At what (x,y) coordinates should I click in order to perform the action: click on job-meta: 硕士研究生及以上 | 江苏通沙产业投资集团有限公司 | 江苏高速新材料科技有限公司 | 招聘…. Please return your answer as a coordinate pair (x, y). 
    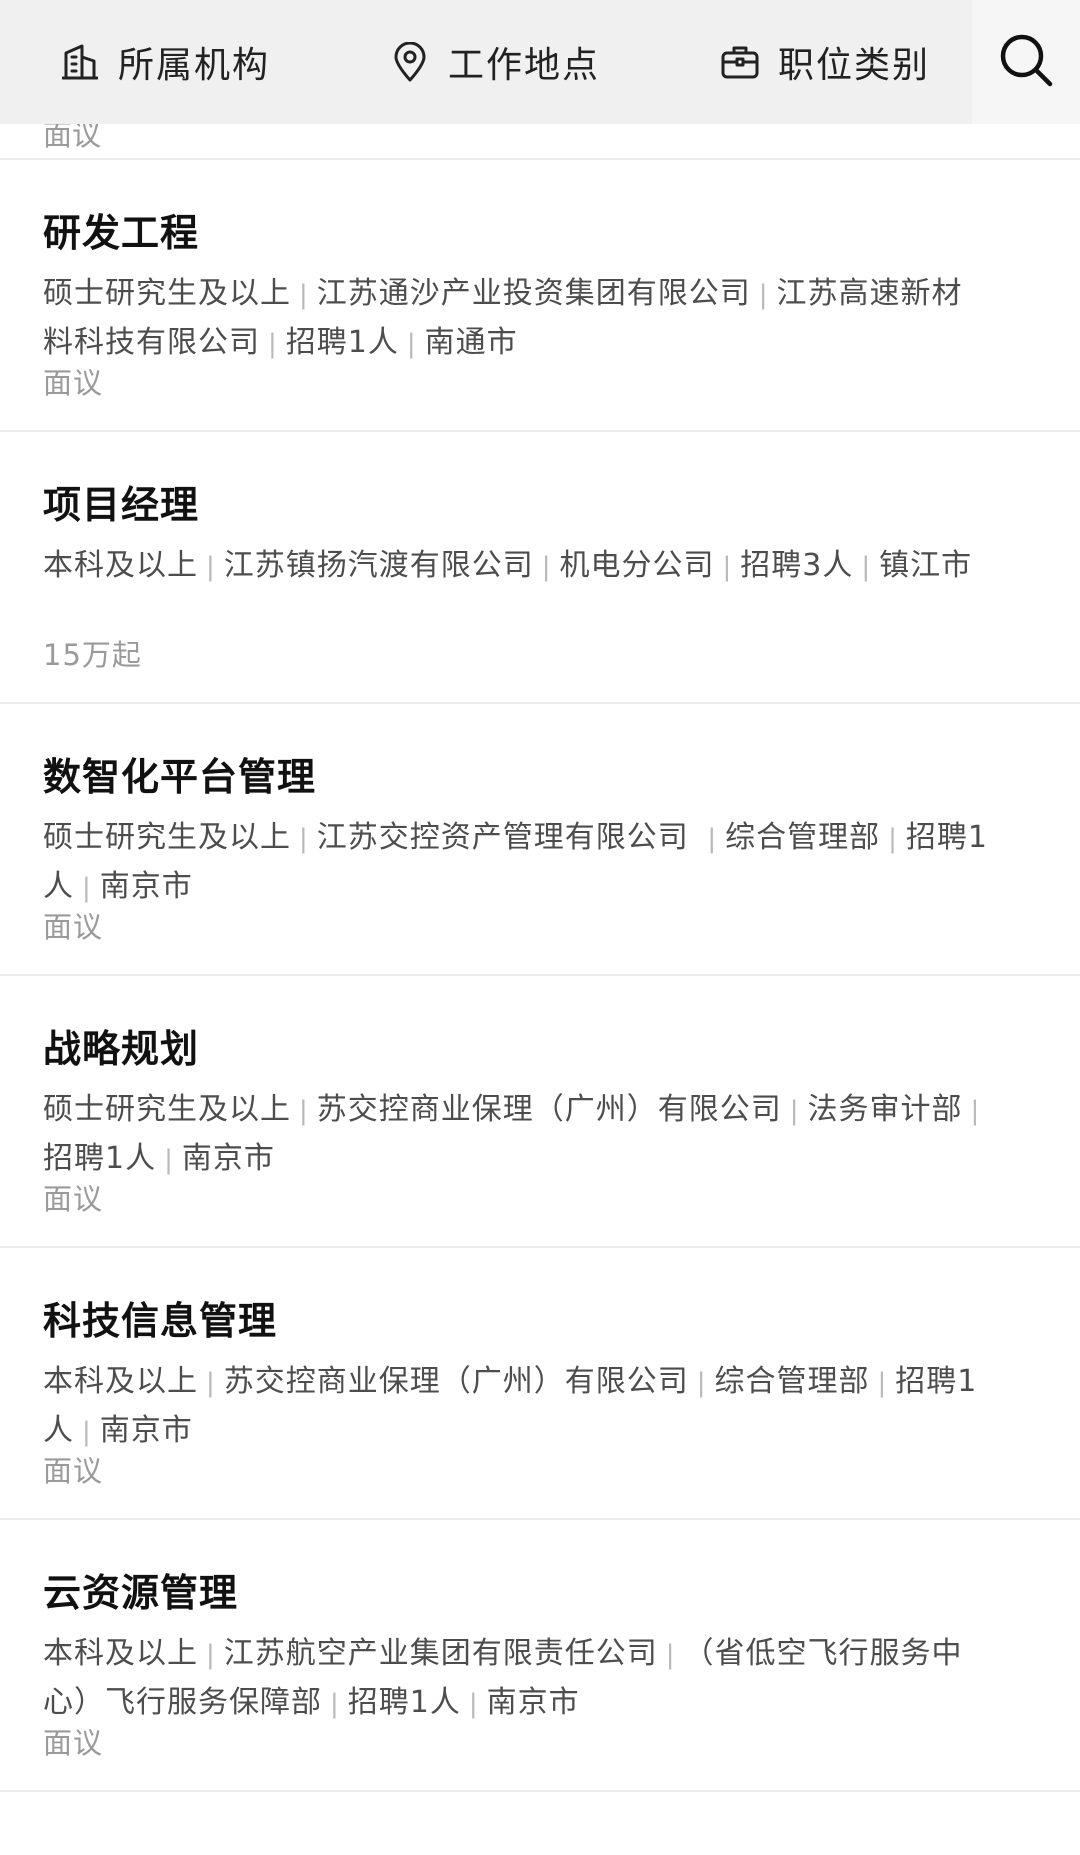
    Looking at the image, I should click on (518, 319).